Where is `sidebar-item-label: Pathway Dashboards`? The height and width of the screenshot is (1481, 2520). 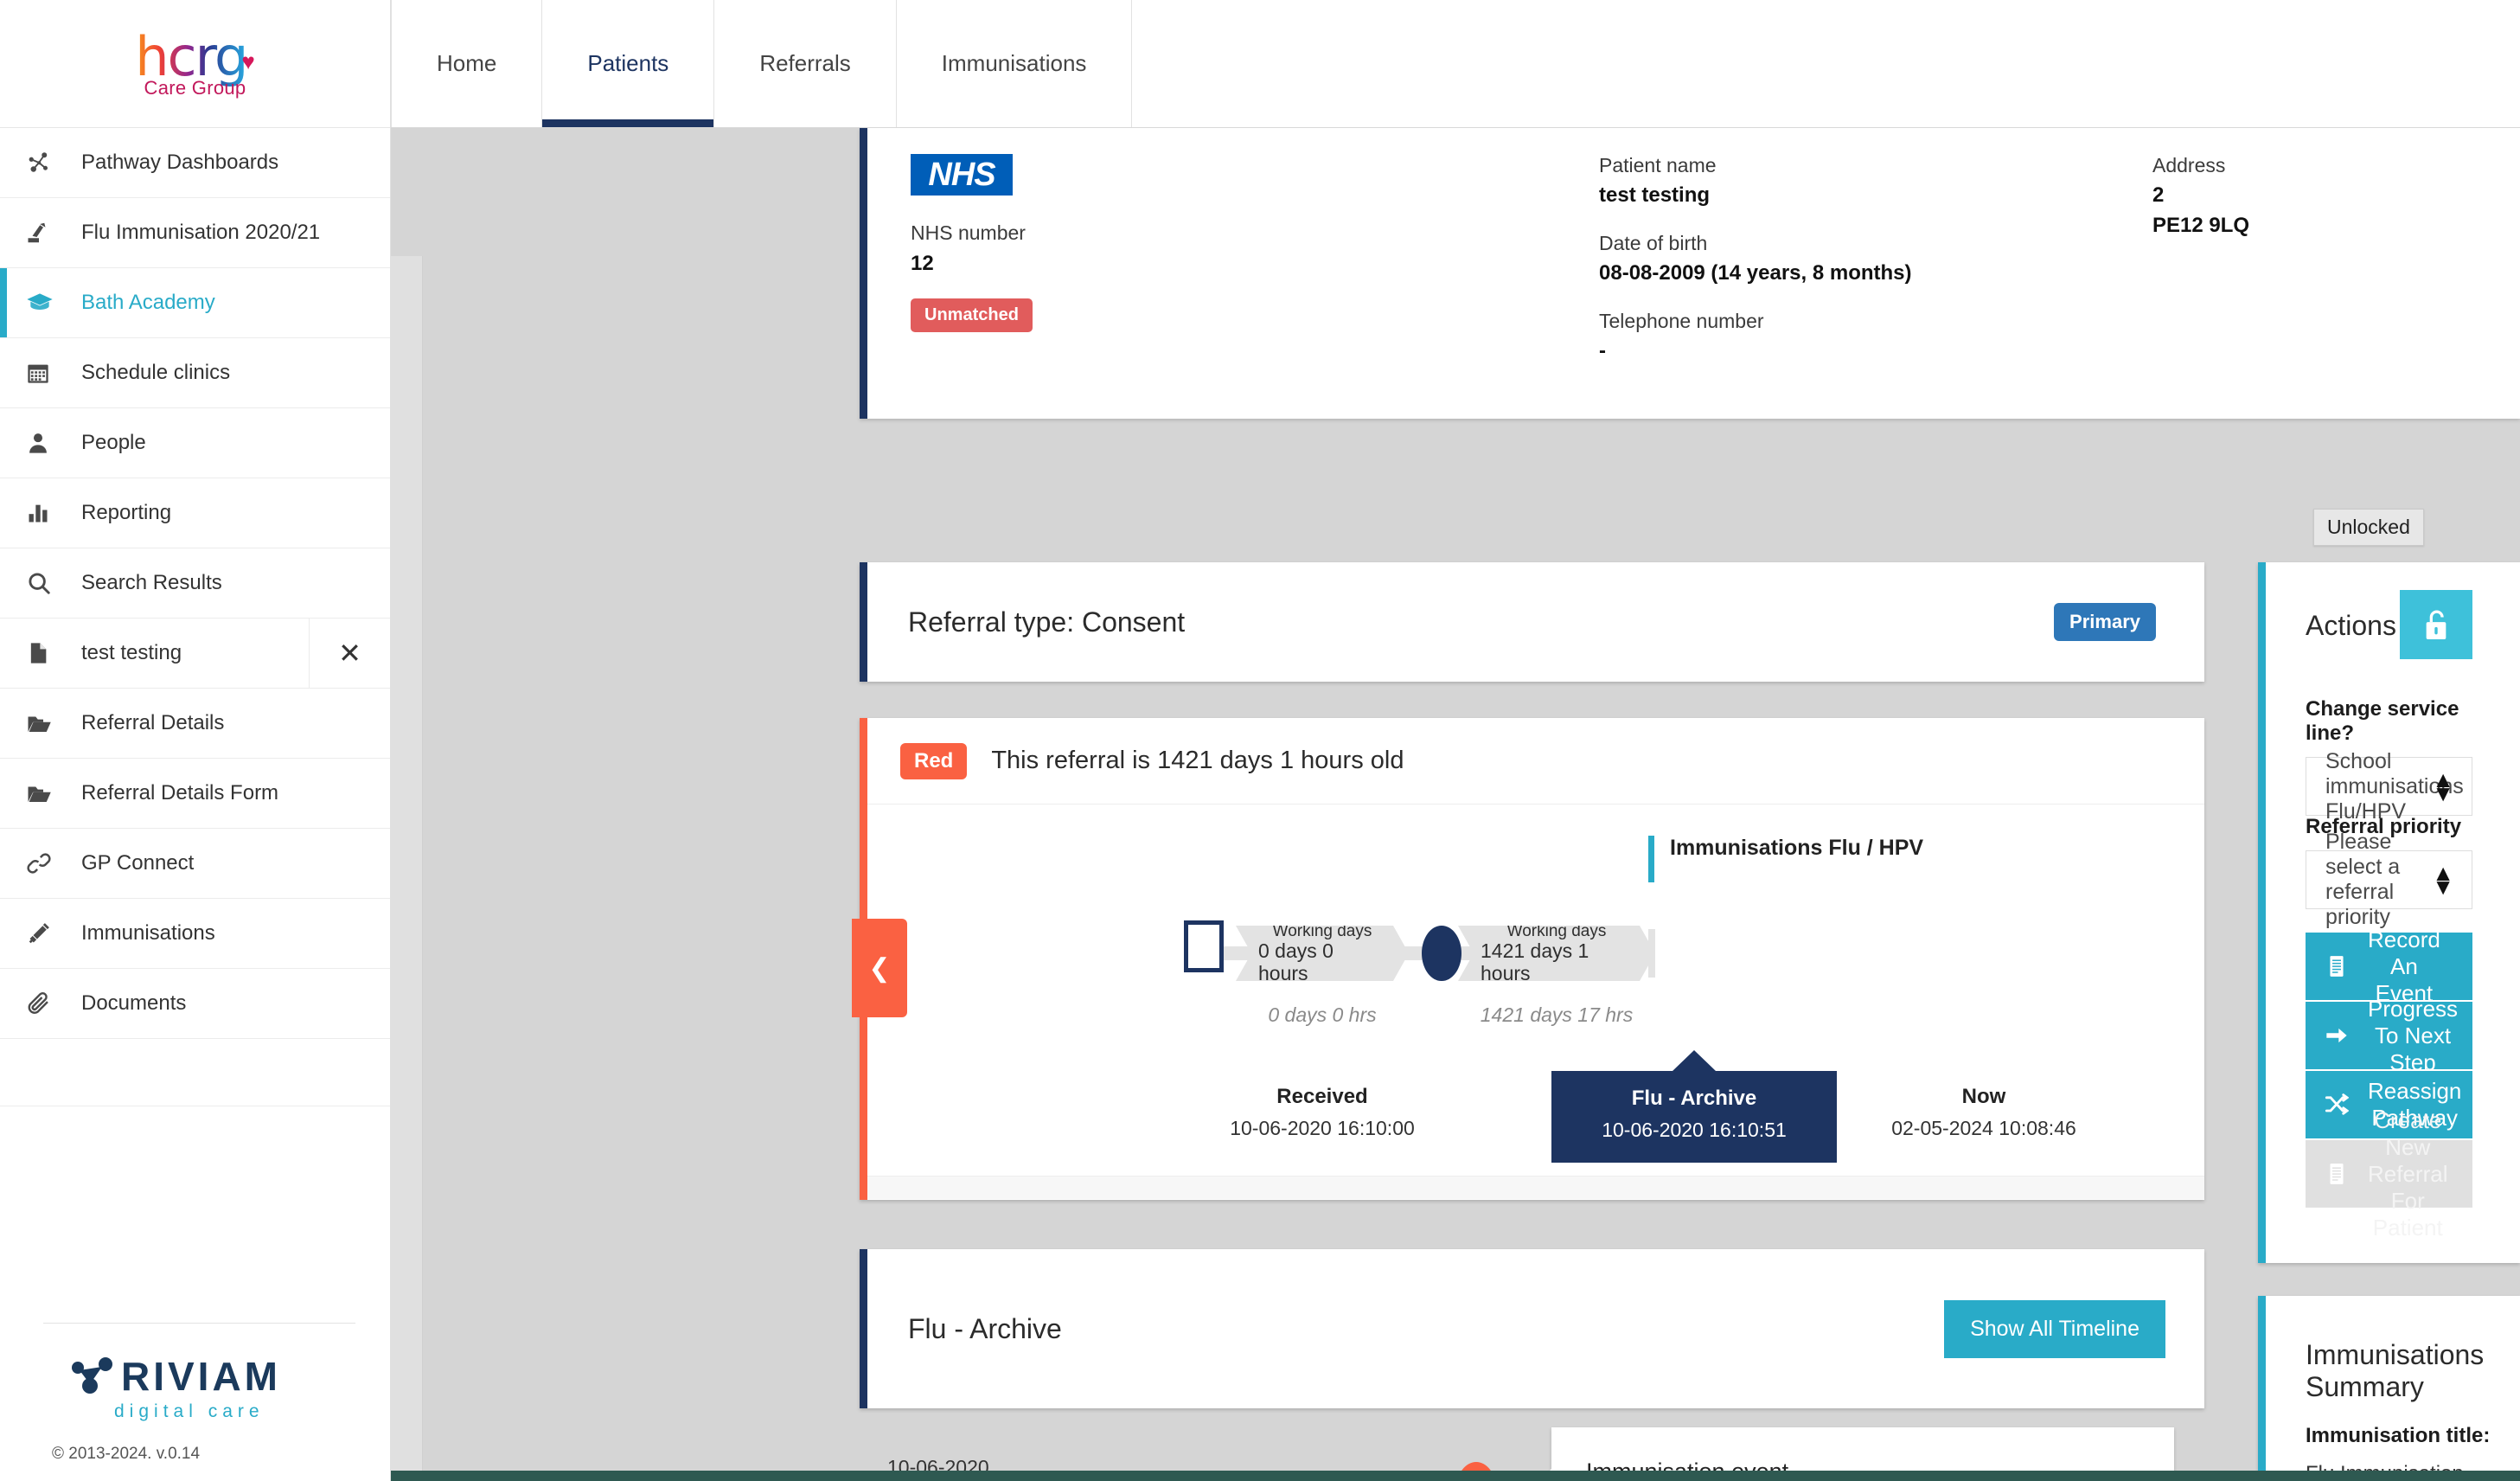
sidebar-item-label: Pathway Dashboards is located at coordinates (180, 162).